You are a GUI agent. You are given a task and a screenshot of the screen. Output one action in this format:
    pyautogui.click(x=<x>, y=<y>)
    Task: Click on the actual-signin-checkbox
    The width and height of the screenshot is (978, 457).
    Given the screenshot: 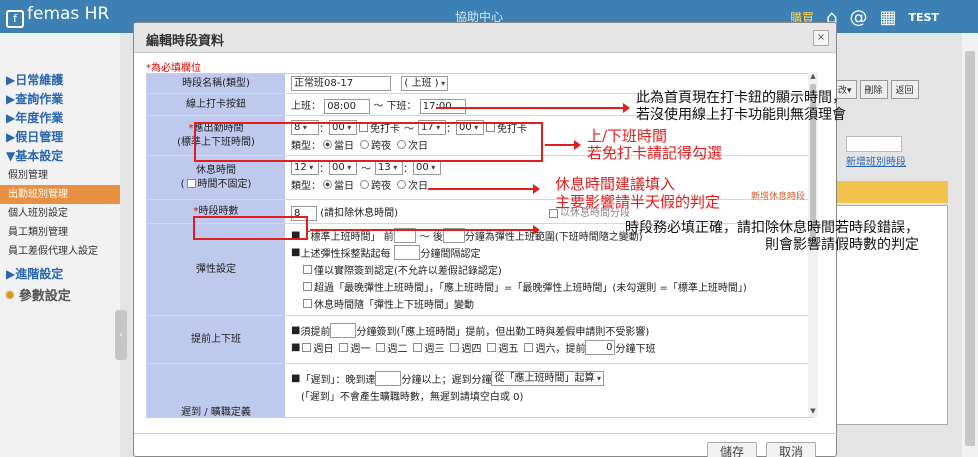 What is the action you would take?
    pyautogui.click(x=307, y=269)
    